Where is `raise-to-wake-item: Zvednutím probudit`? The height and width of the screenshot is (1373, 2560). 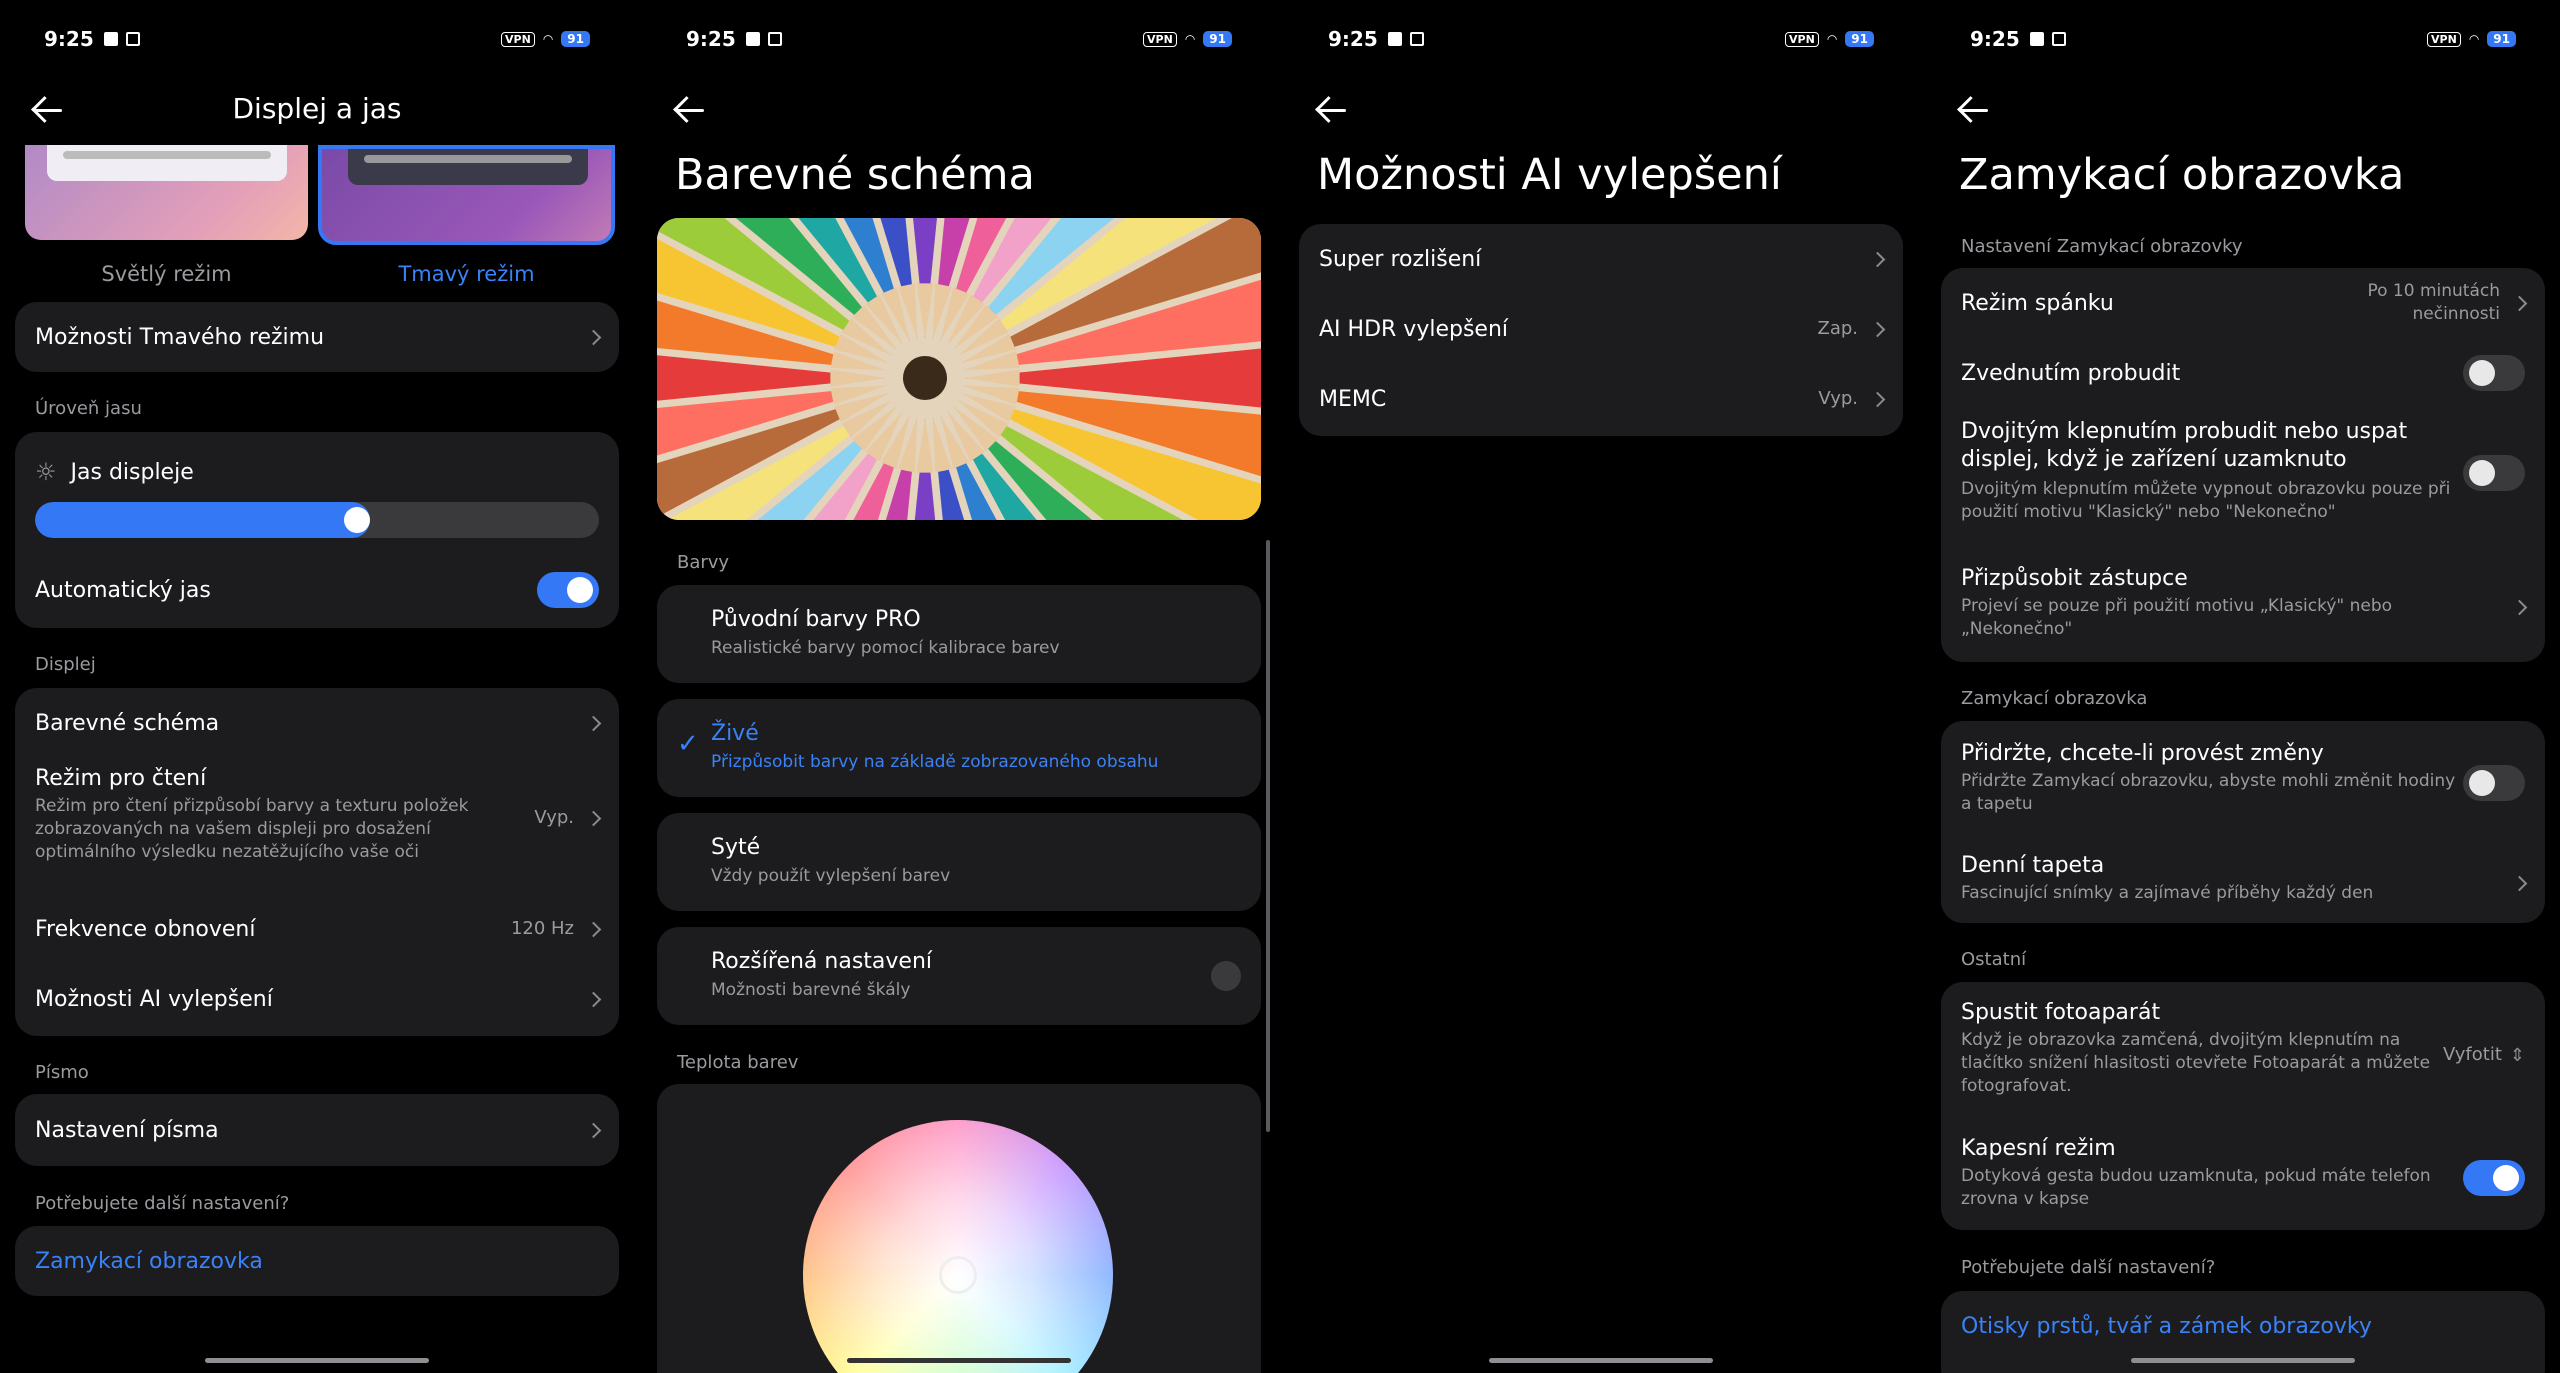
raise-to-wake-item: Zvednutím probudit is located at coordinates (2243, 373).